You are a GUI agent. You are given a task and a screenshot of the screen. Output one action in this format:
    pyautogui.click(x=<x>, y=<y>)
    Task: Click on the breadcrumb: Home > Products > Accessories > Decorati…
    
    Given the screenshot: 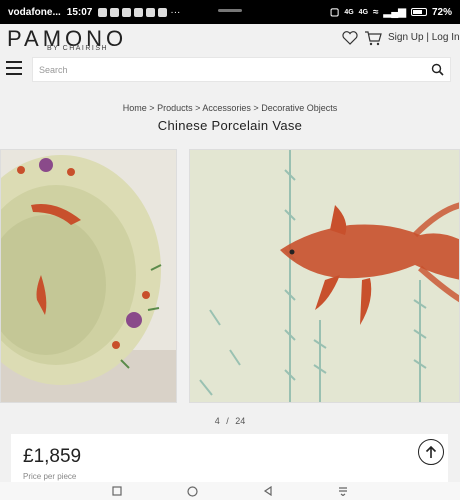 What is the action you would take?
    pyautogui.click(x=230, y=108)
    